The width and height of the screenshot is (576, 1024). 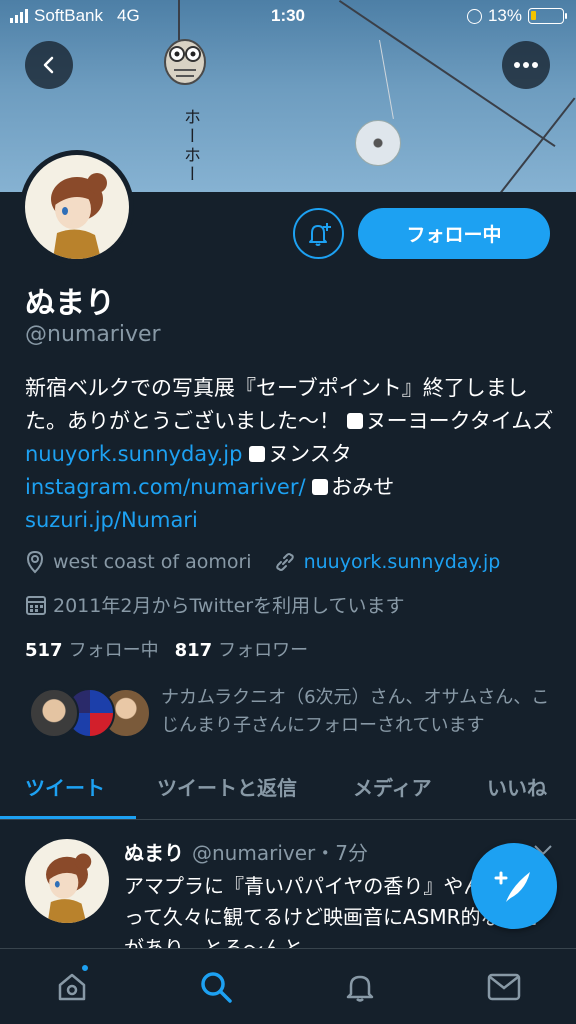 What do you see at coordinates (113, 650) in the screenshot?
I see `following-label: フォロー中` at bounding box center [113, 650].